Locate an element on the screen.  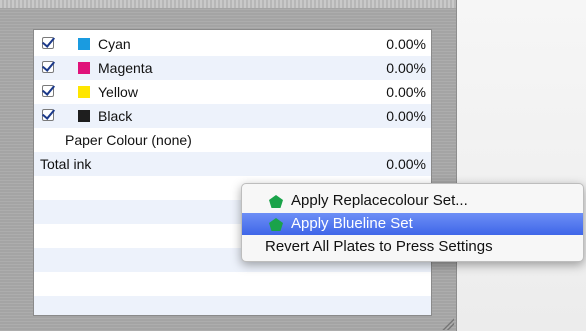
menu-item-apply-blueline-set: Apply Blueline Set is located at coordinates (412, 224).